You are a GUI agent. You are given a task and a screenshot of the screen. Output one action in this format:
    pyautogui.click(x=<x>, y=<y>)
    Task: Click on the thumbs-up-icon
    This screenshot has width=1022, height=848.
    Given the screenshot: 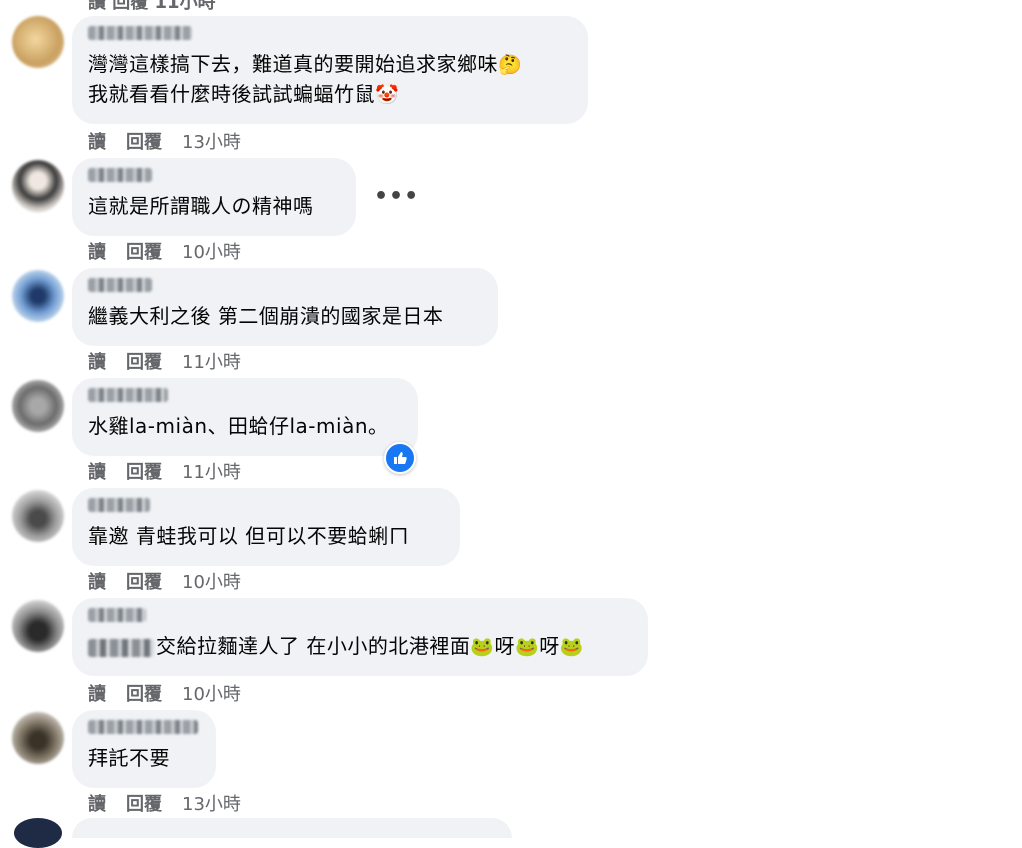 What is the action you would take?
    pyautogui.click(x=400, y=458)
    